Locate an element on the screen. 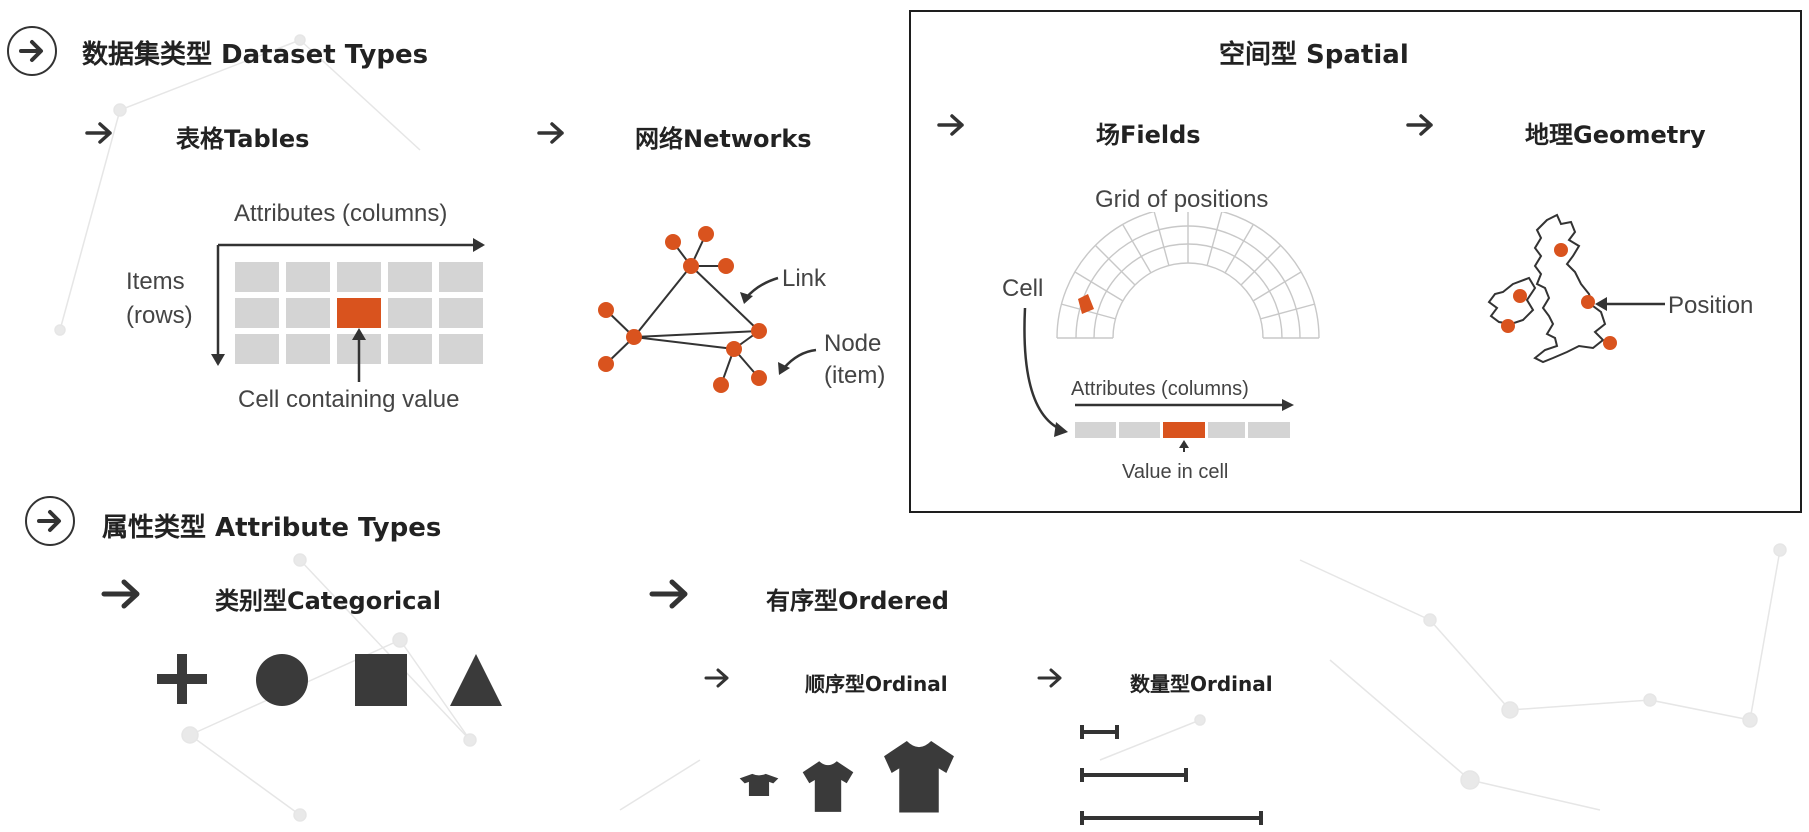 The image size is (1809, 832). network-node-label: Node is located at coordinates (853, 343).